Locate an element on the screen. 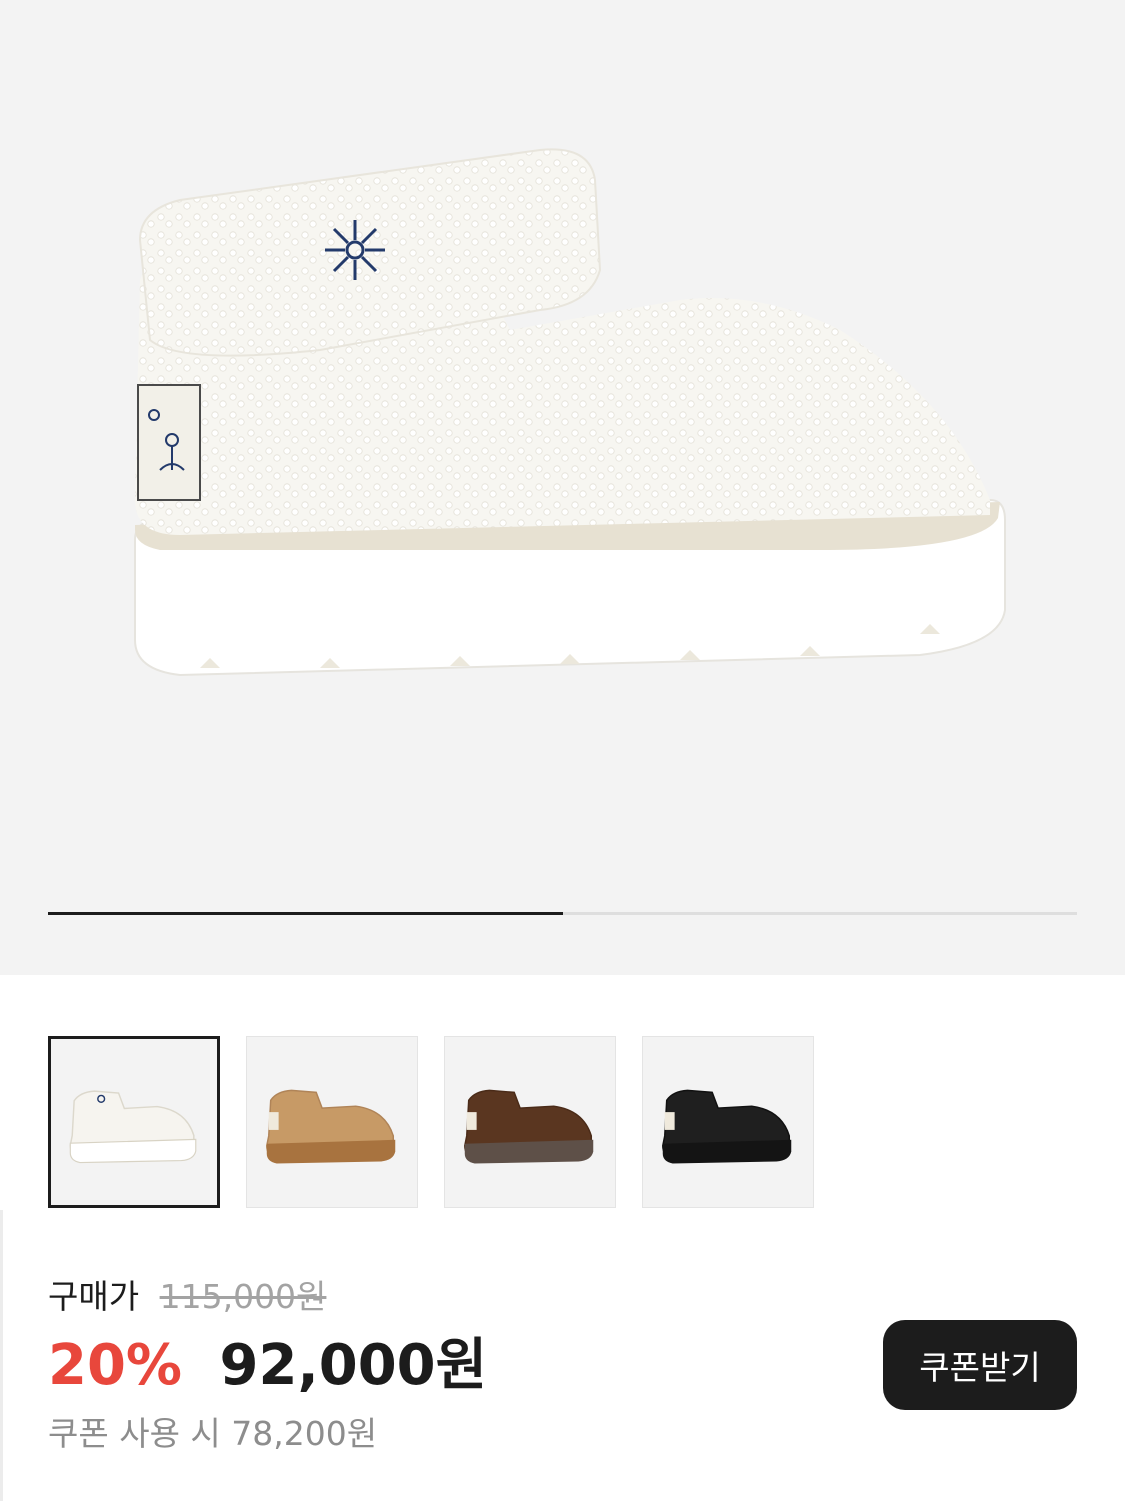 The width and height of the screenshot is (1125, 1501). sale-price-row: 20% 92,000원 is located at coordinates (267, 1366).